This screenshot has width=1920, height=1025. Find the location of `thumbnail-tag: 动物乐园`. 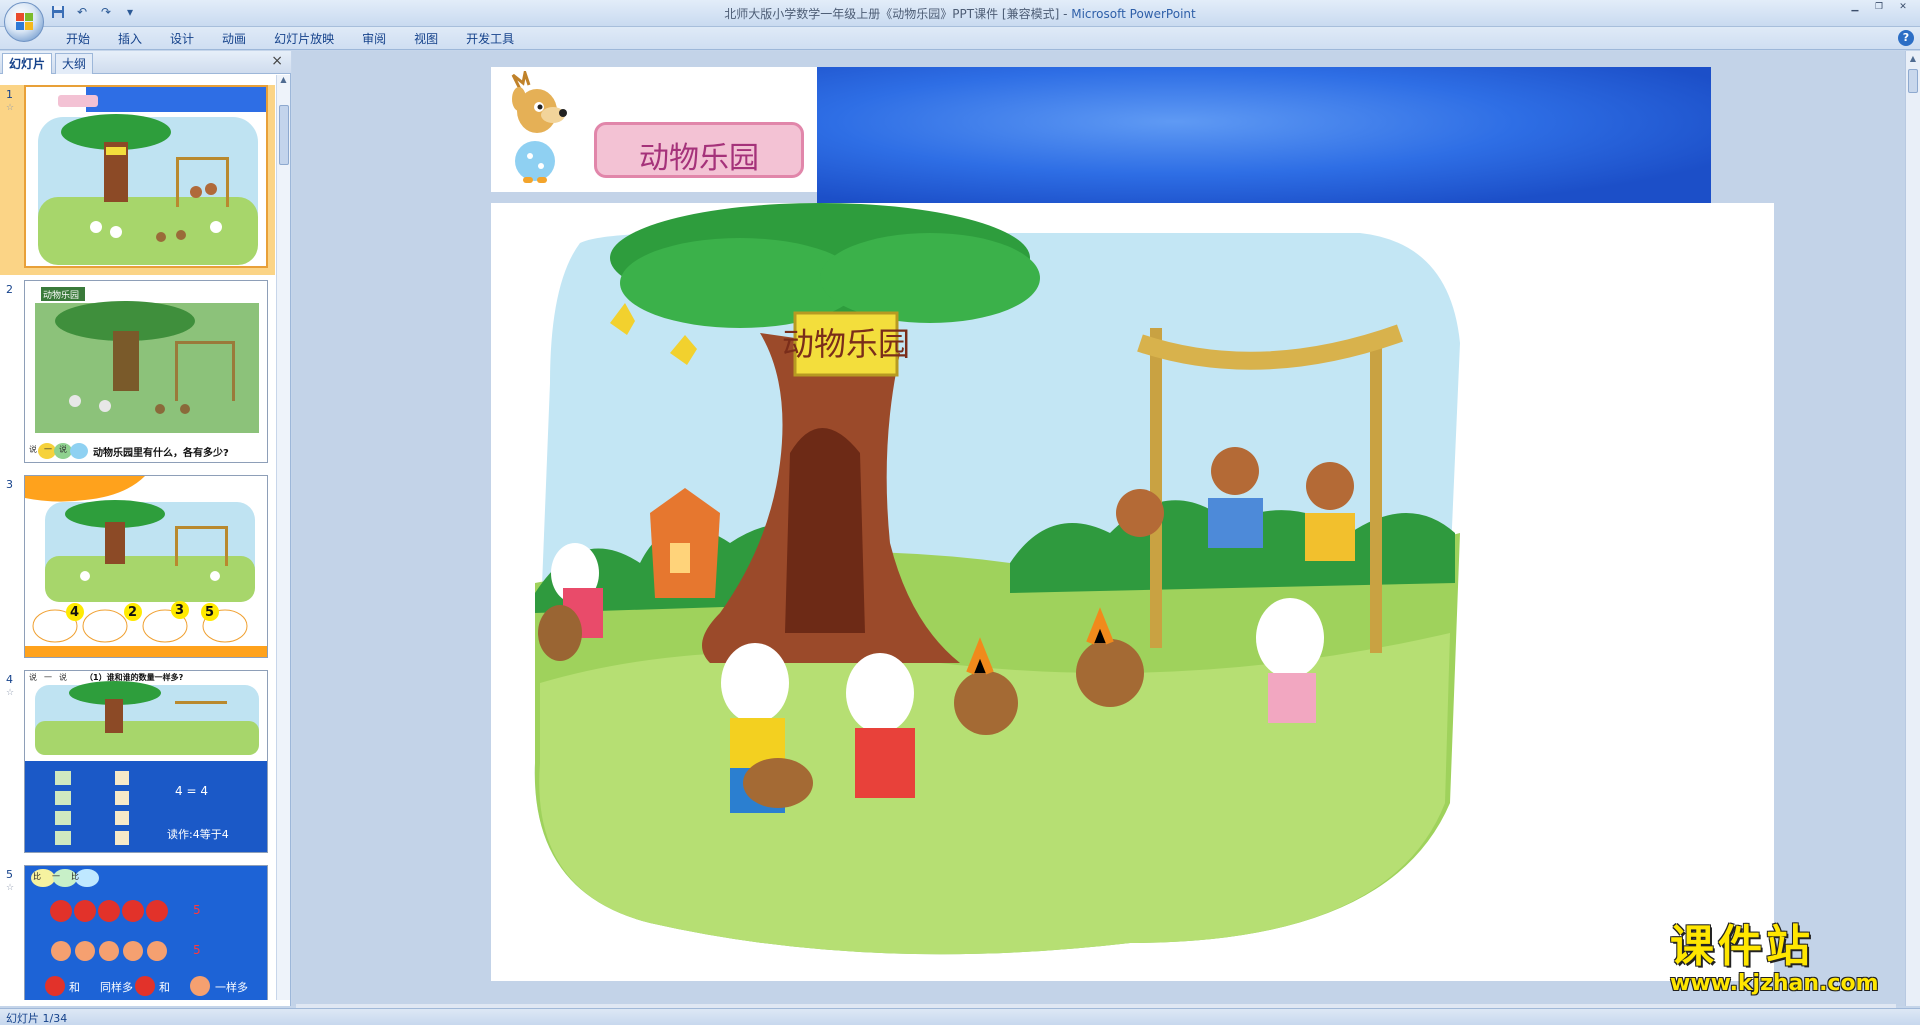

thumbnail-tag: 动物乐园 is located at coordinates (61, 296).